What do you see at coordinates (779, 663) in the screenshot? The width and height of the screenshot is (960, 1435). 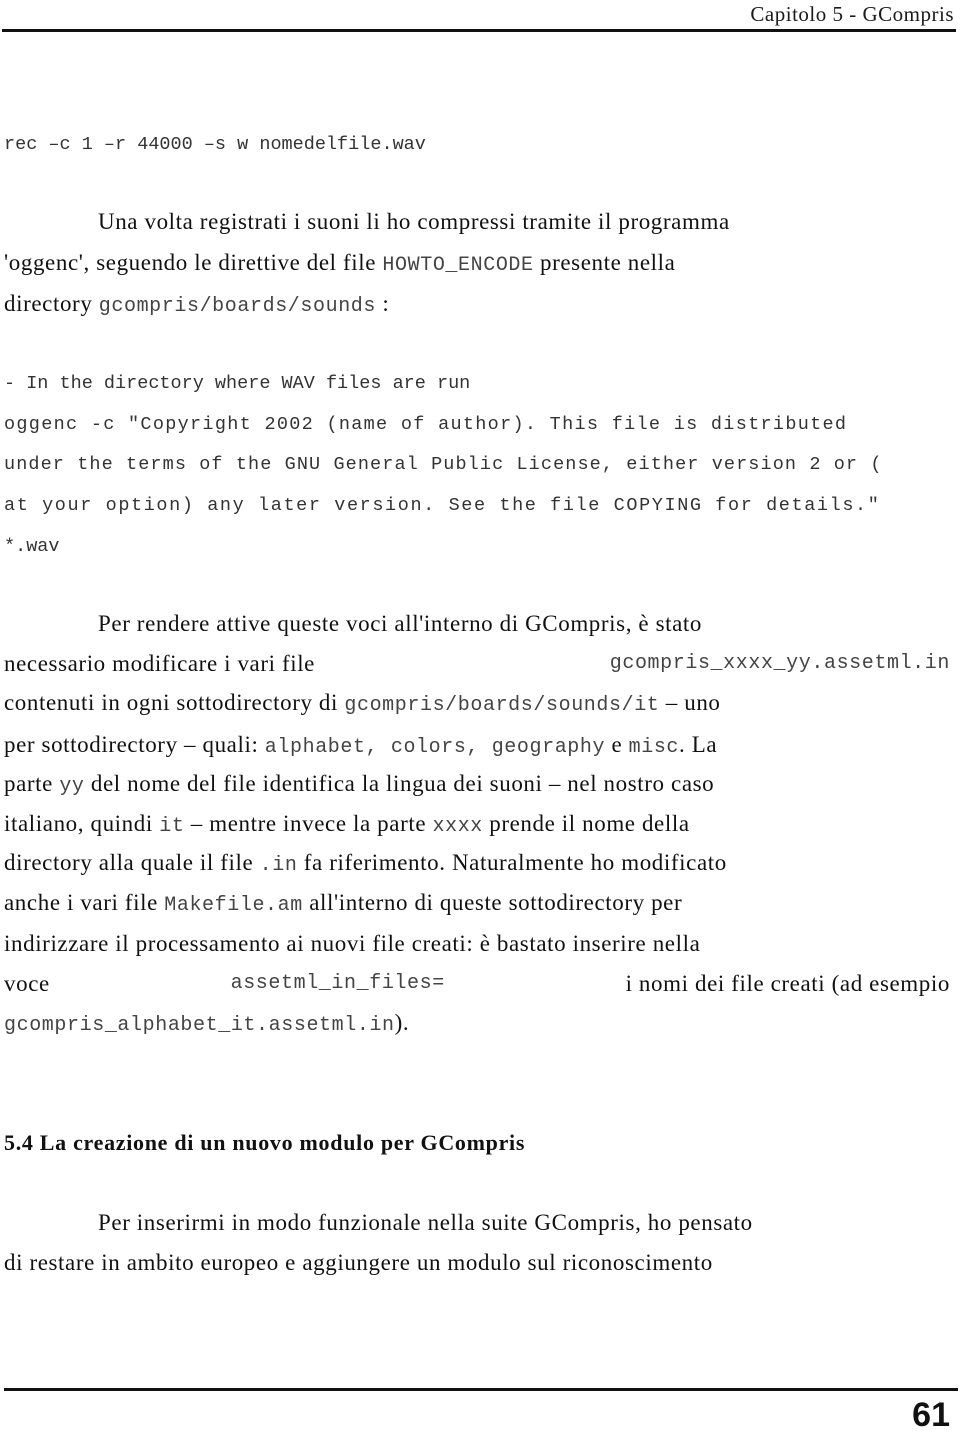 I see `code-filename: gcompris_xxxx_yy.assetml.in` at bounding box center [779, 663].